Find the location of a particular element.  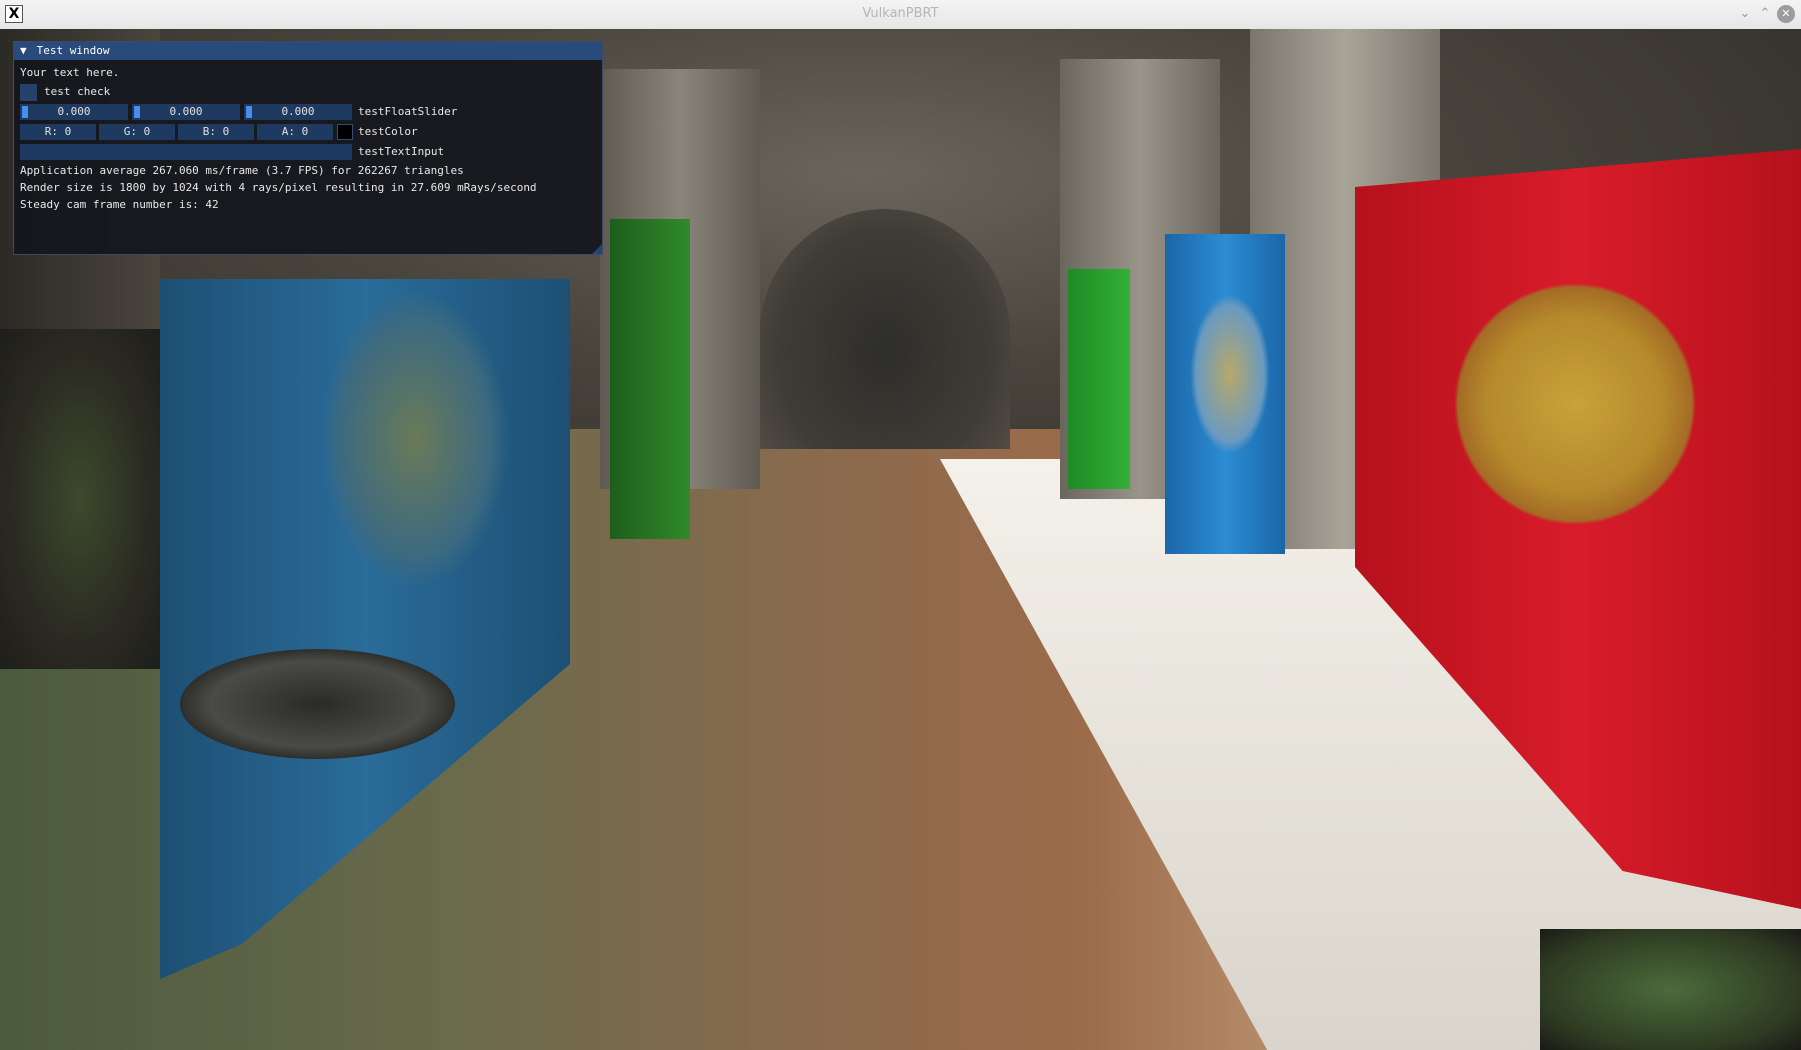

window-titlebar: X VulkanPBRT ⌄ ⌃ ✕ is located at coordinates (900, 15).